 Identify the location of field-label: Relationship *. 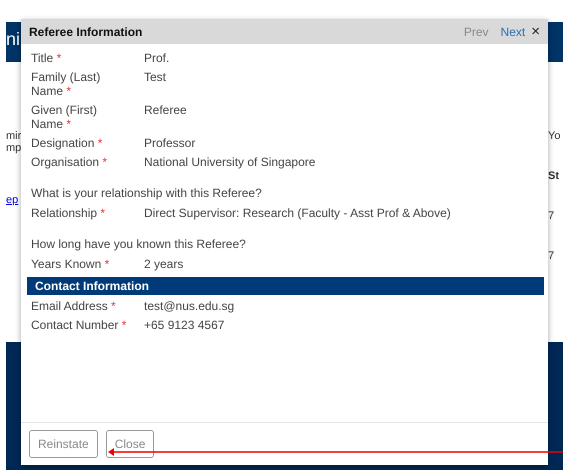
(68, 213).